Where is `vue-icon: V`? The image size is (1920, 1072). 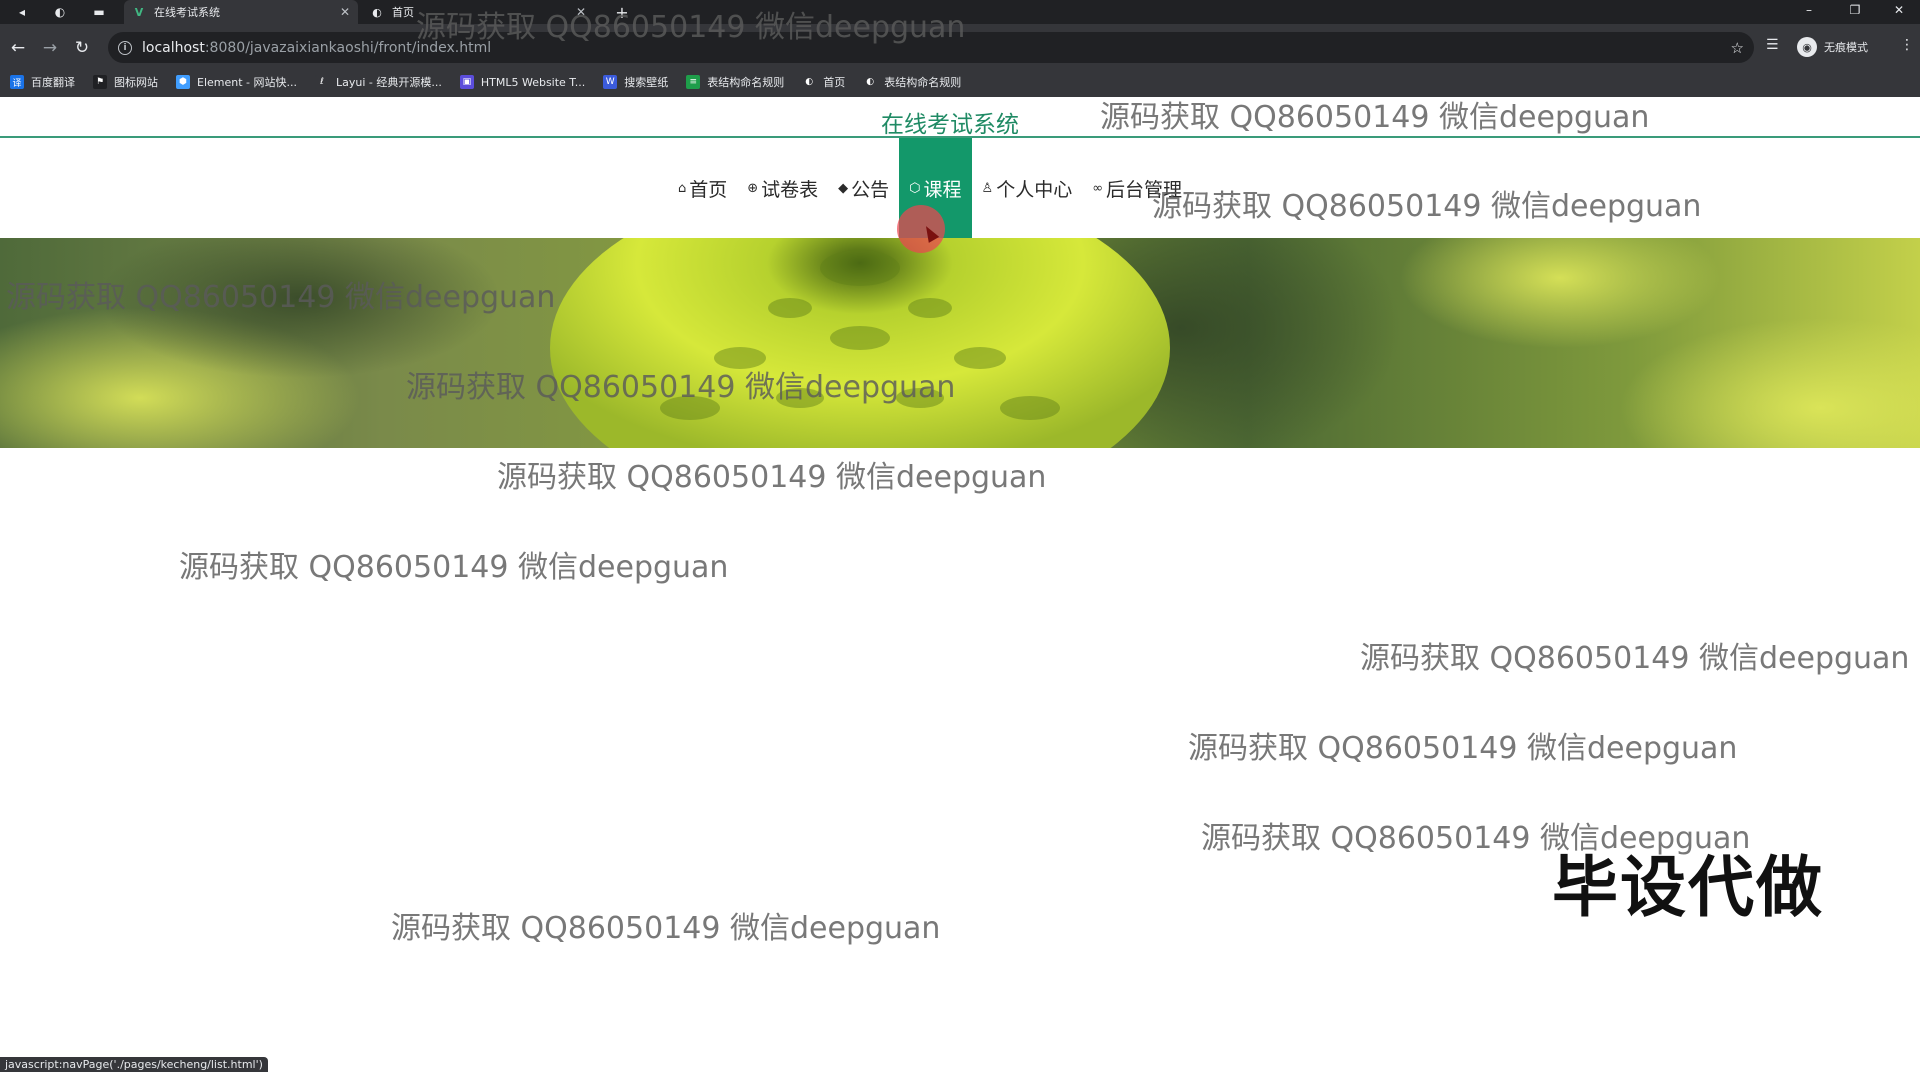 vue-icon: V is located at coordinates (139, 12).